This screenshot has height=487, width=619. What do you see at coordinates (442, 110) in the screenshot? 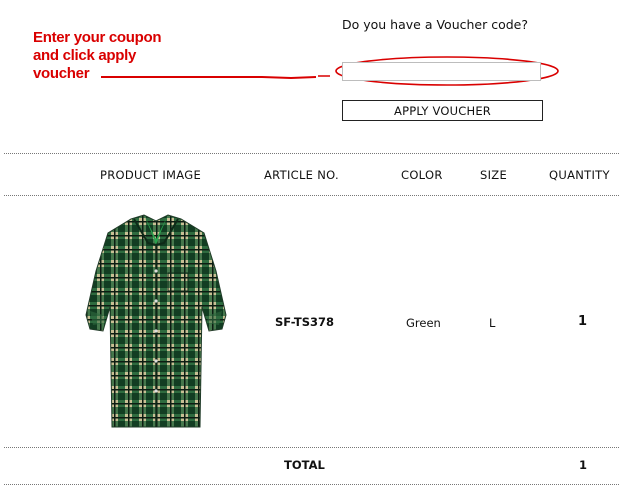
I see `apply-voucher-button: APPLY VOUCHER` at bounding box center [442, 110].